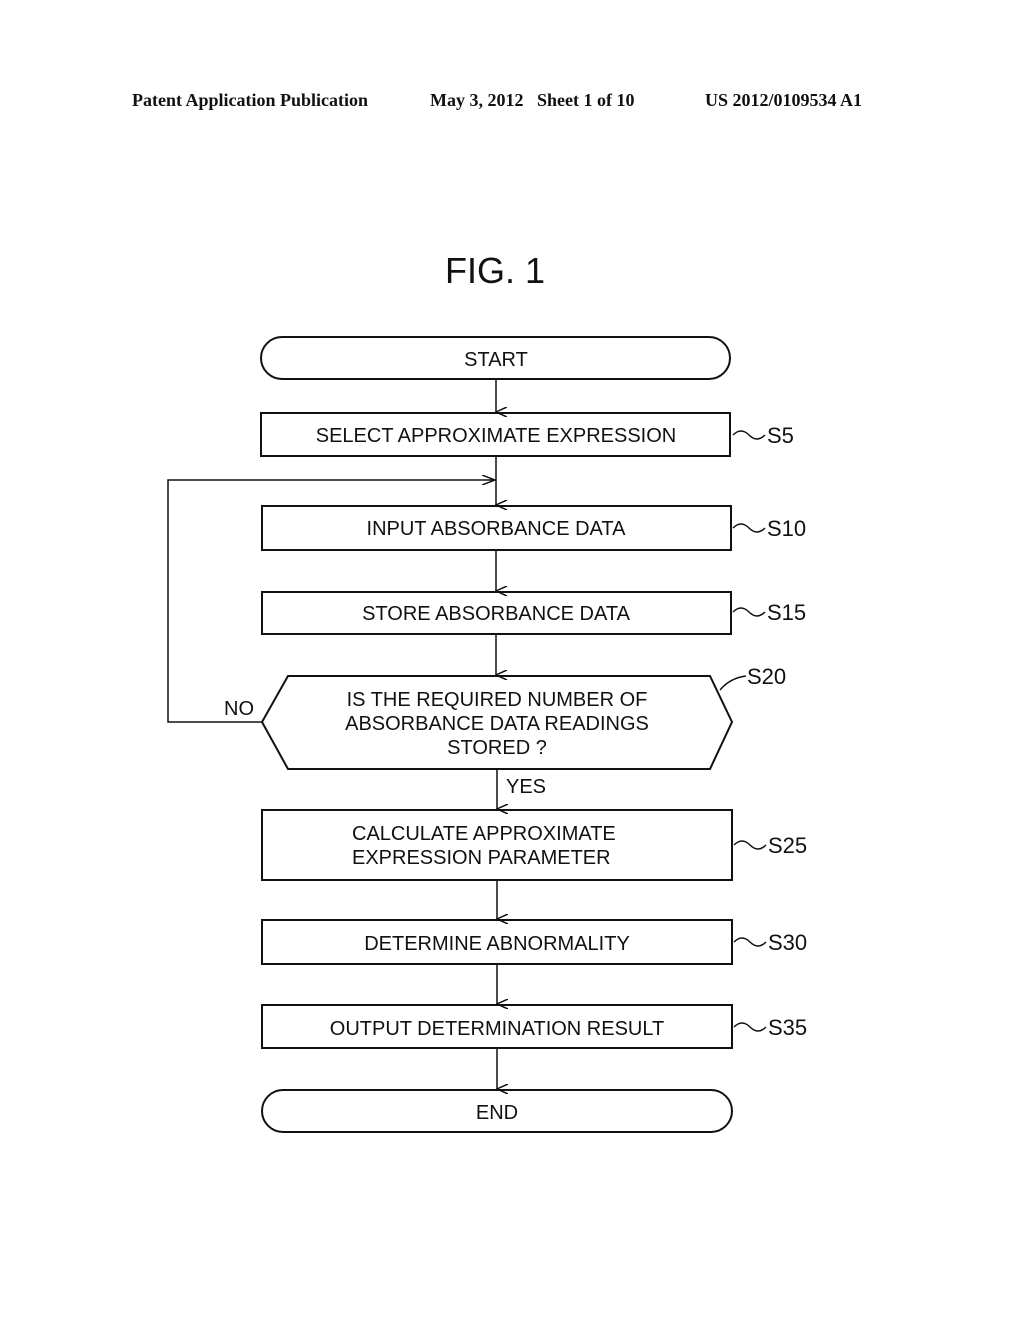  Describe the element at coordinates (766, 676) in the screenshot. I see `step-id-s20: S20` at that location.